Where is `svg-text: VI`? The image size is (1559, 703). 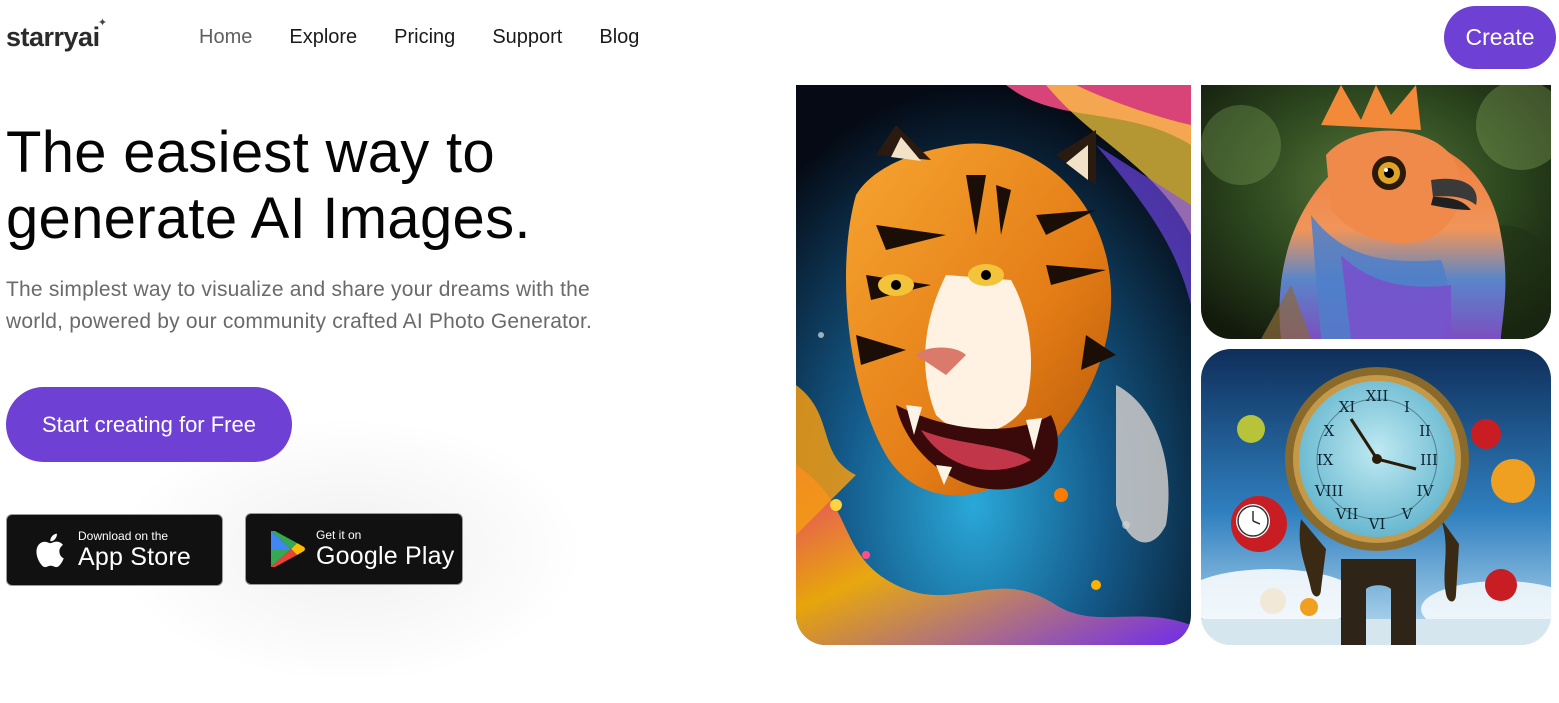 svg-text: VI is located at coordinates (1377, 524).